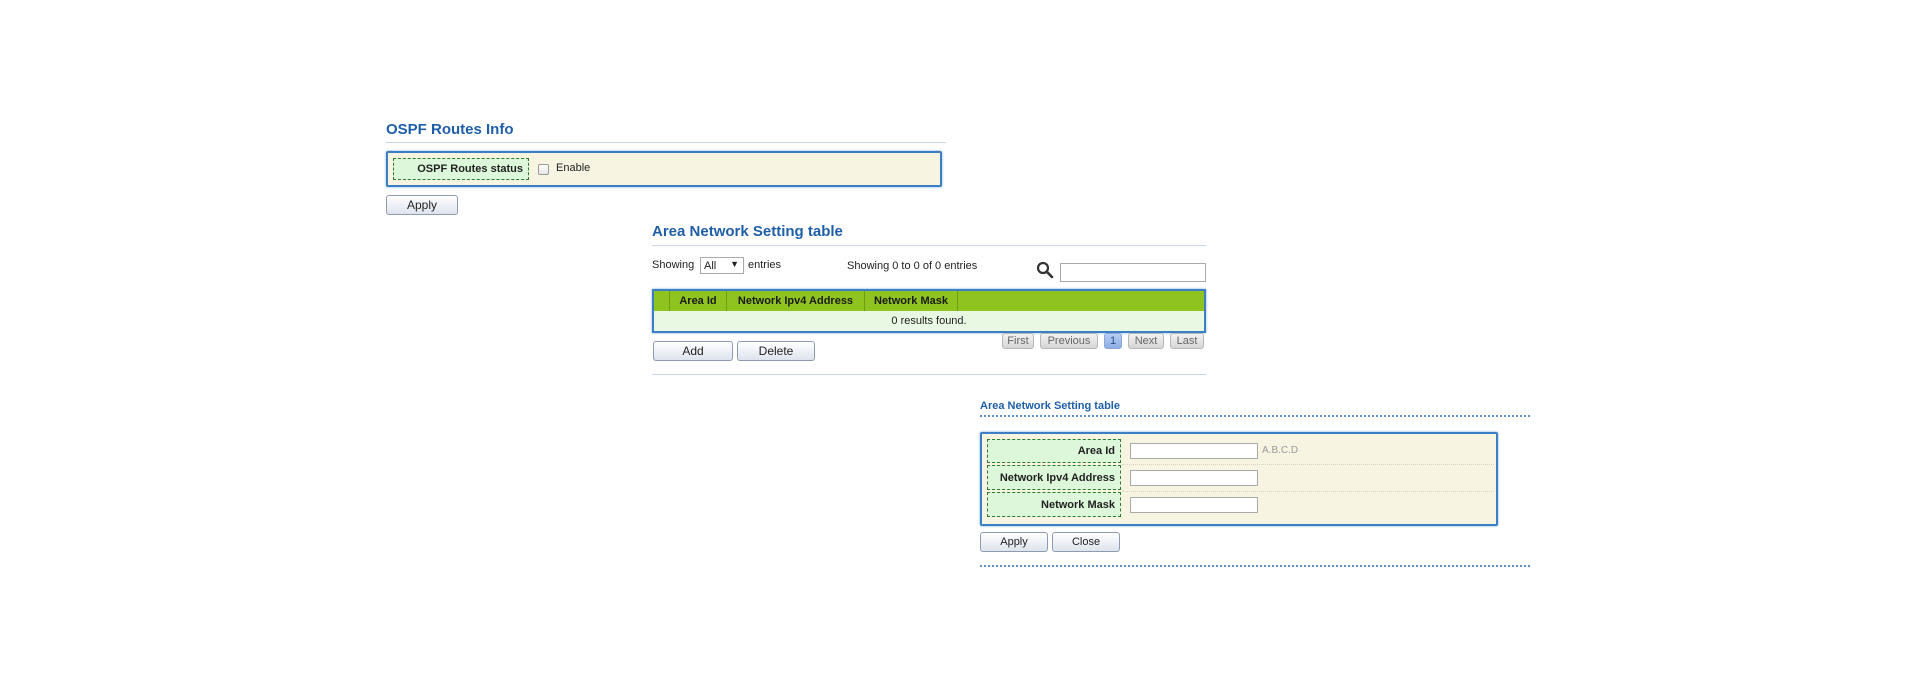 This screenshot has height=690, width=1920. What do you see at coordinates (1194, 505) in the screenshot?
I see `network-mask-input` at bounding box center [1194, 505].